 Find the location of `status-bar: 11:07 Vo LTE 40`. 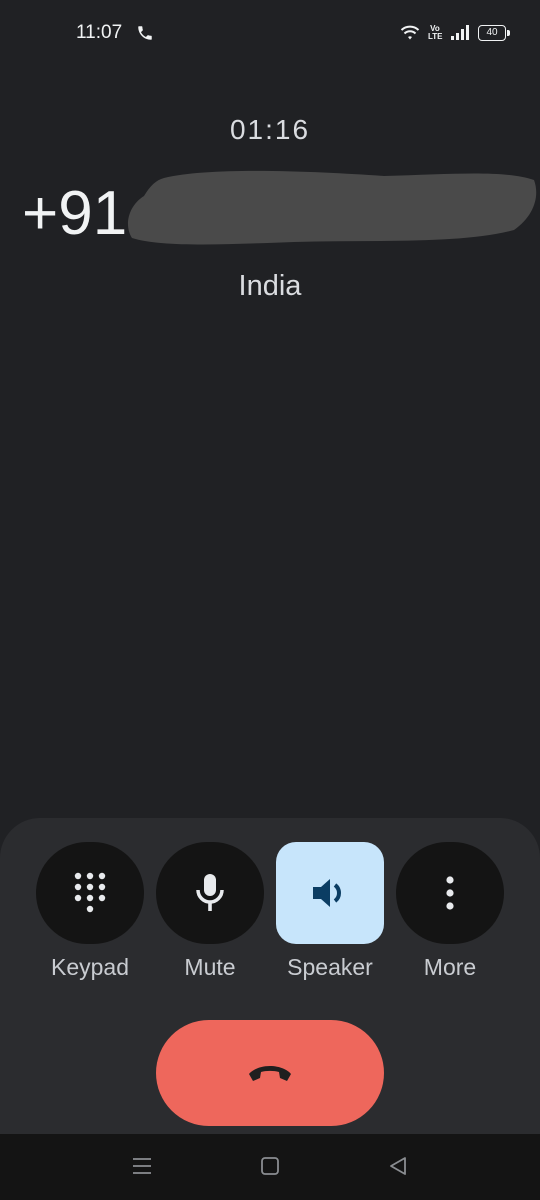

status-bar: 11:07 Vo LTE 40 is located at coordinates (270, 33).